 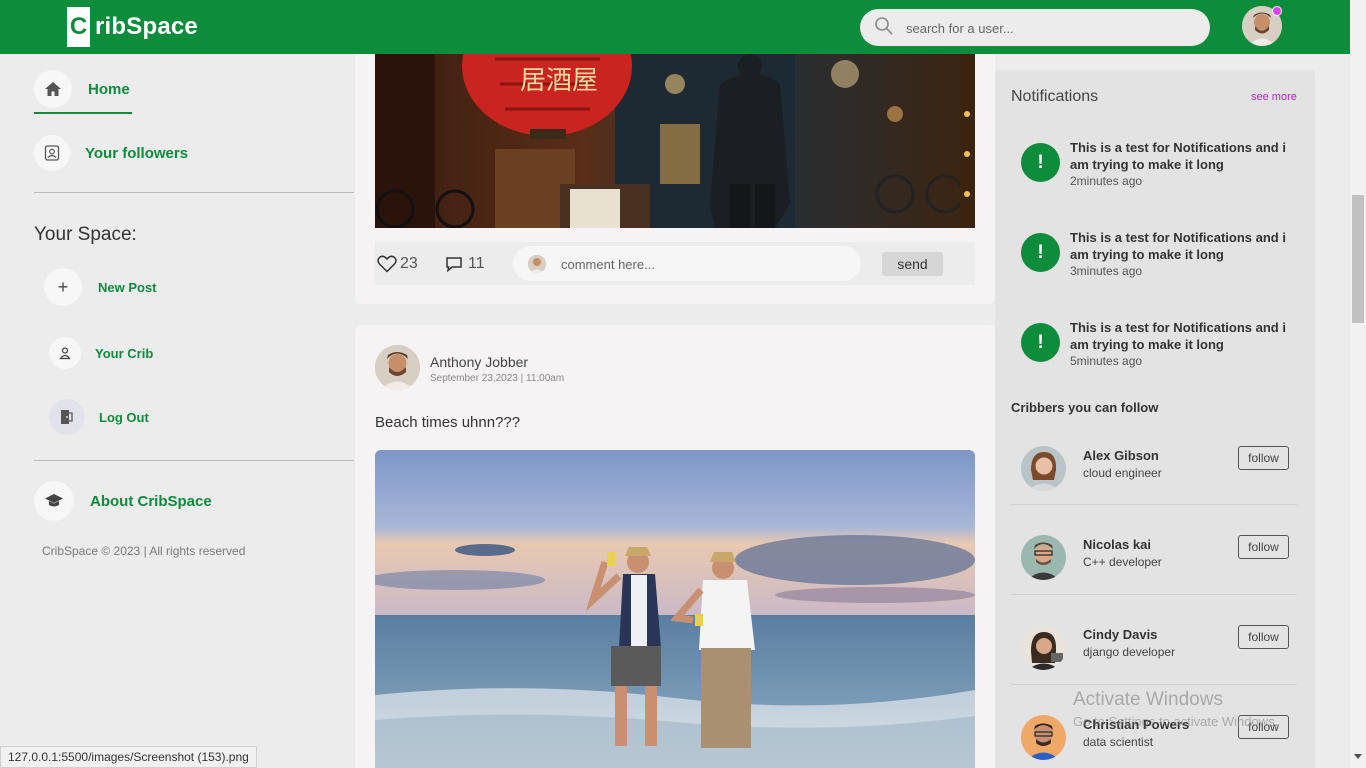 What do you see at coordinates (675, 27) in the screenshot?
I see `top-navbar: C ribSpace` at bounding box center [675, 27].